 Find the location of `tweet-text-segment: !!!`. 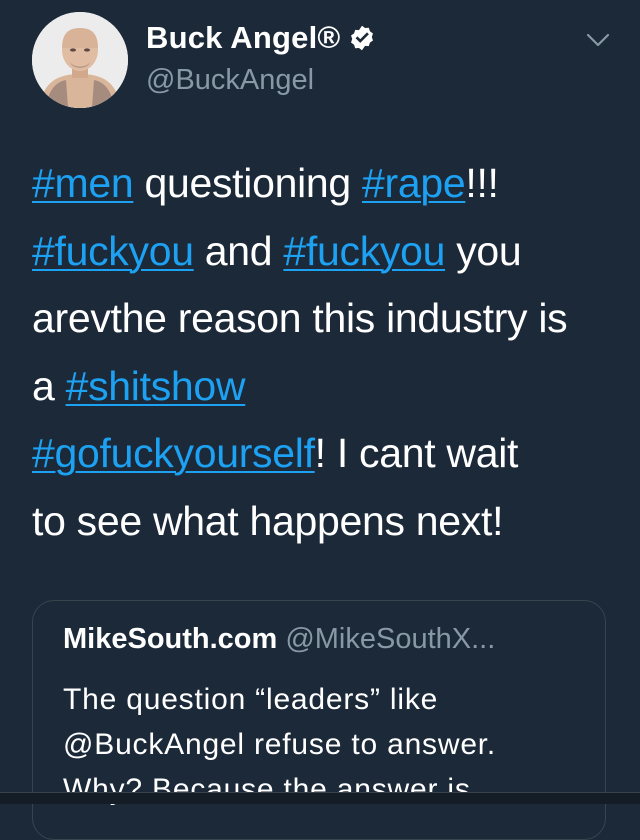

tweet-text-segment: !!! is located at coordinates (482, 183).